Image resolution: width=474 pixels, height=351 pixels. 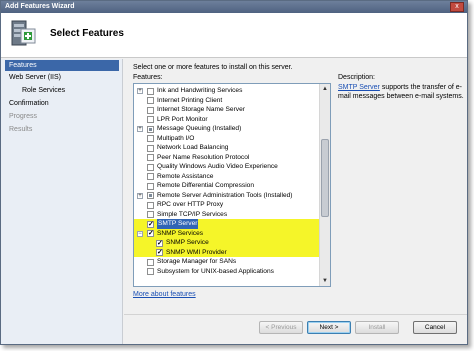 What do you see at coordinates (62, 77) in the screenshot?
I see `step-web-server: Web Server (IIS)` at bounding box center [62, 77].